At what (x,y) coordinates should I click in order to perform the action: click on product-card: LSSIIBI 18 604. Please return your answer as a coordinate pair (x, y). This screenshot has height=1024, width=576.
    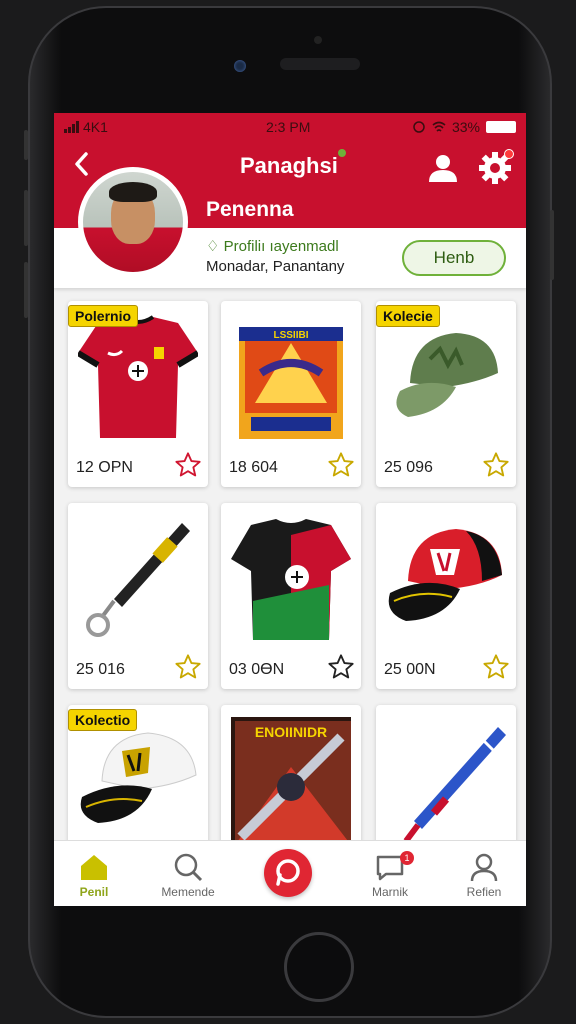
    Looking at the image, I should click on (291, 394).